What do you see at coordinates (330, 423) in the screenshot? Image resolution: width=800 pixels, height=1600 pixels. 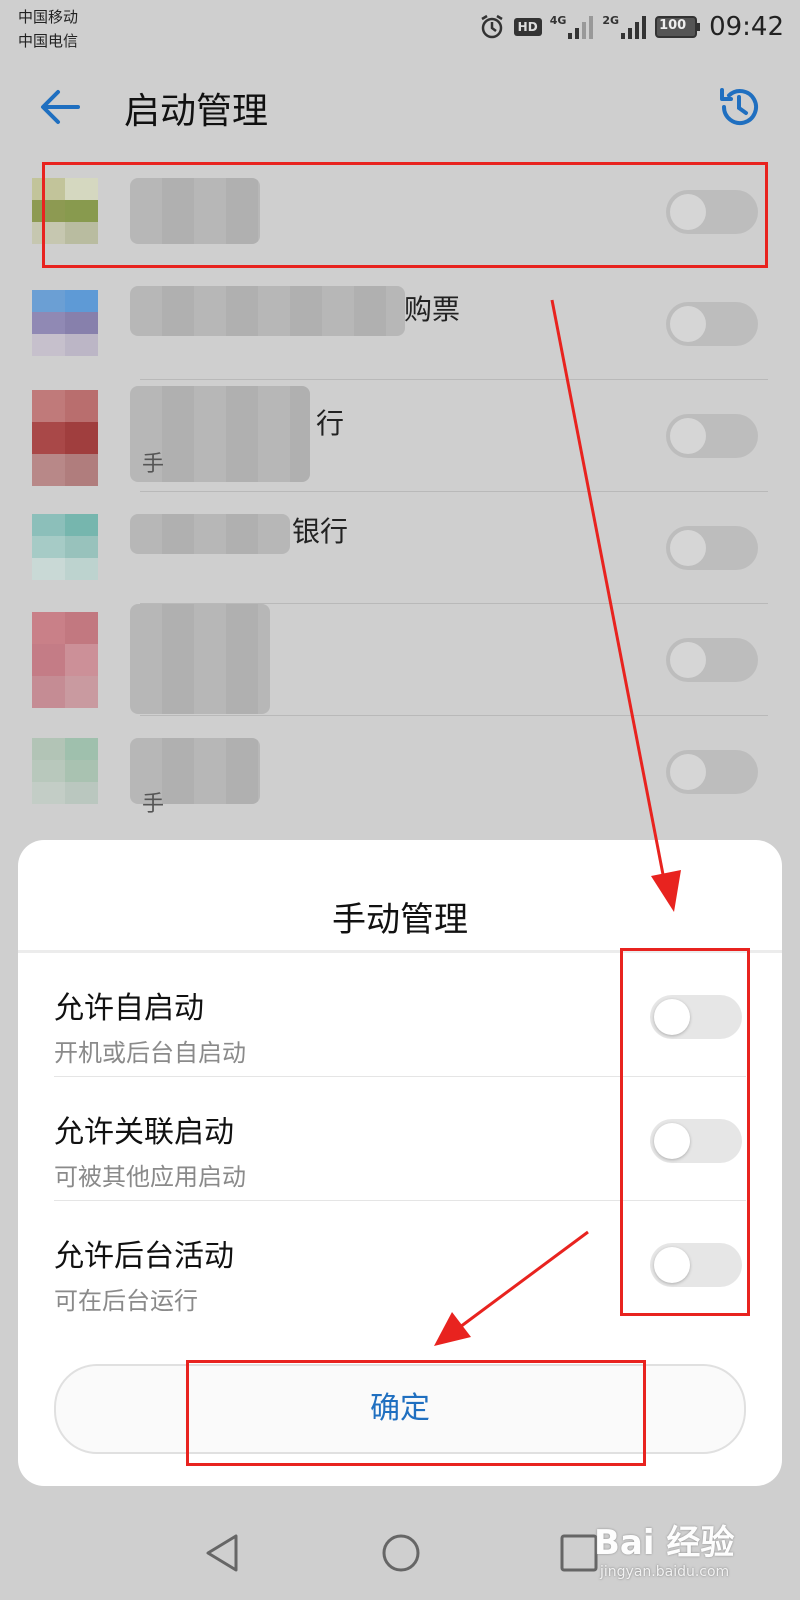 I see `app-name: 行` at bounding box center [330, 423].